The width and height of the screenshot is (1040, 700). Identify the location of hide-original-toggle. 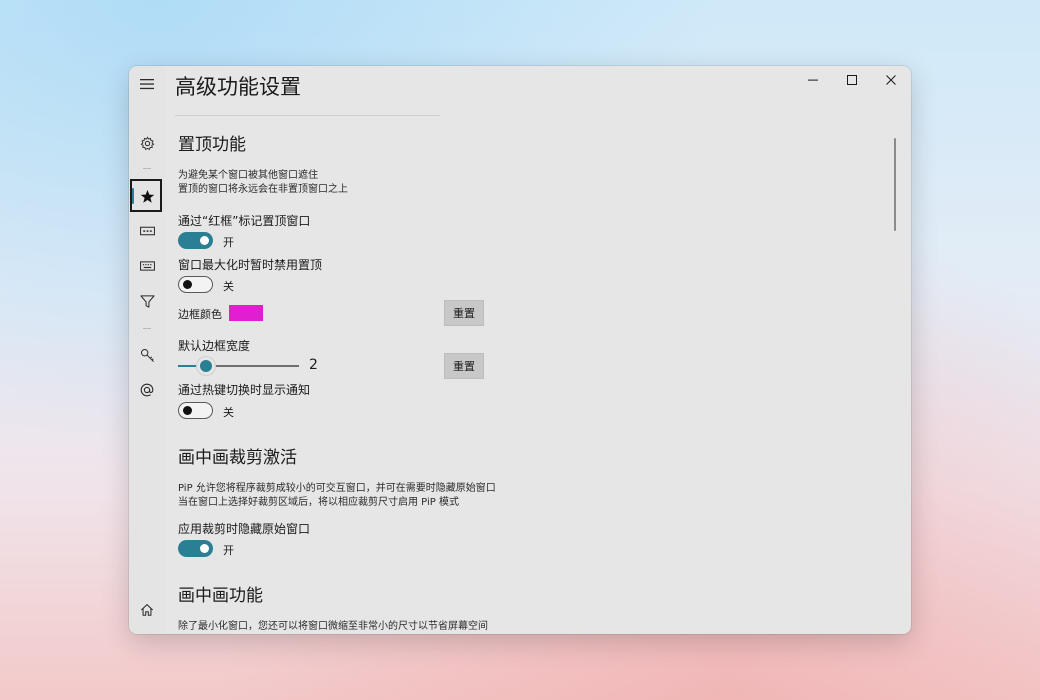
(195, 548).